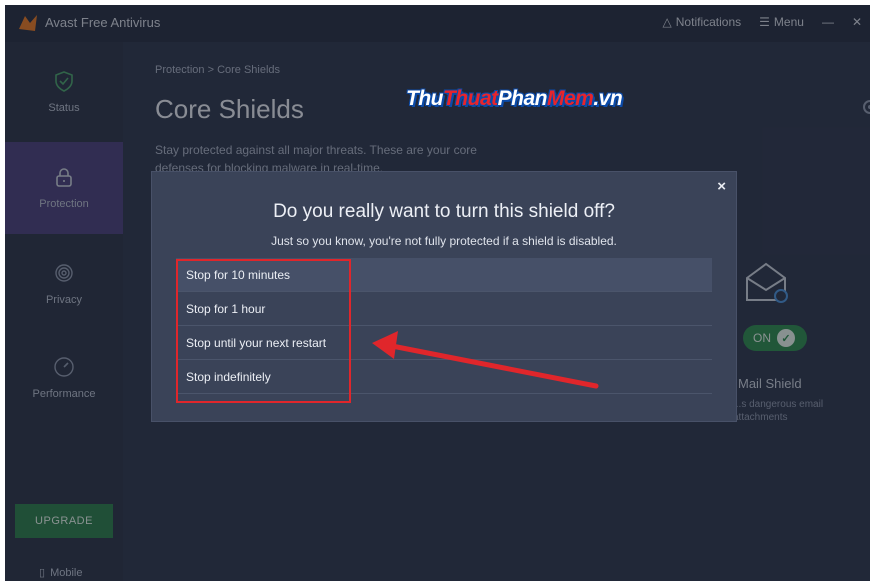 The height and width of the screenshot is (586, 870). I want to click on close-icon: ×, so click(721, 186).